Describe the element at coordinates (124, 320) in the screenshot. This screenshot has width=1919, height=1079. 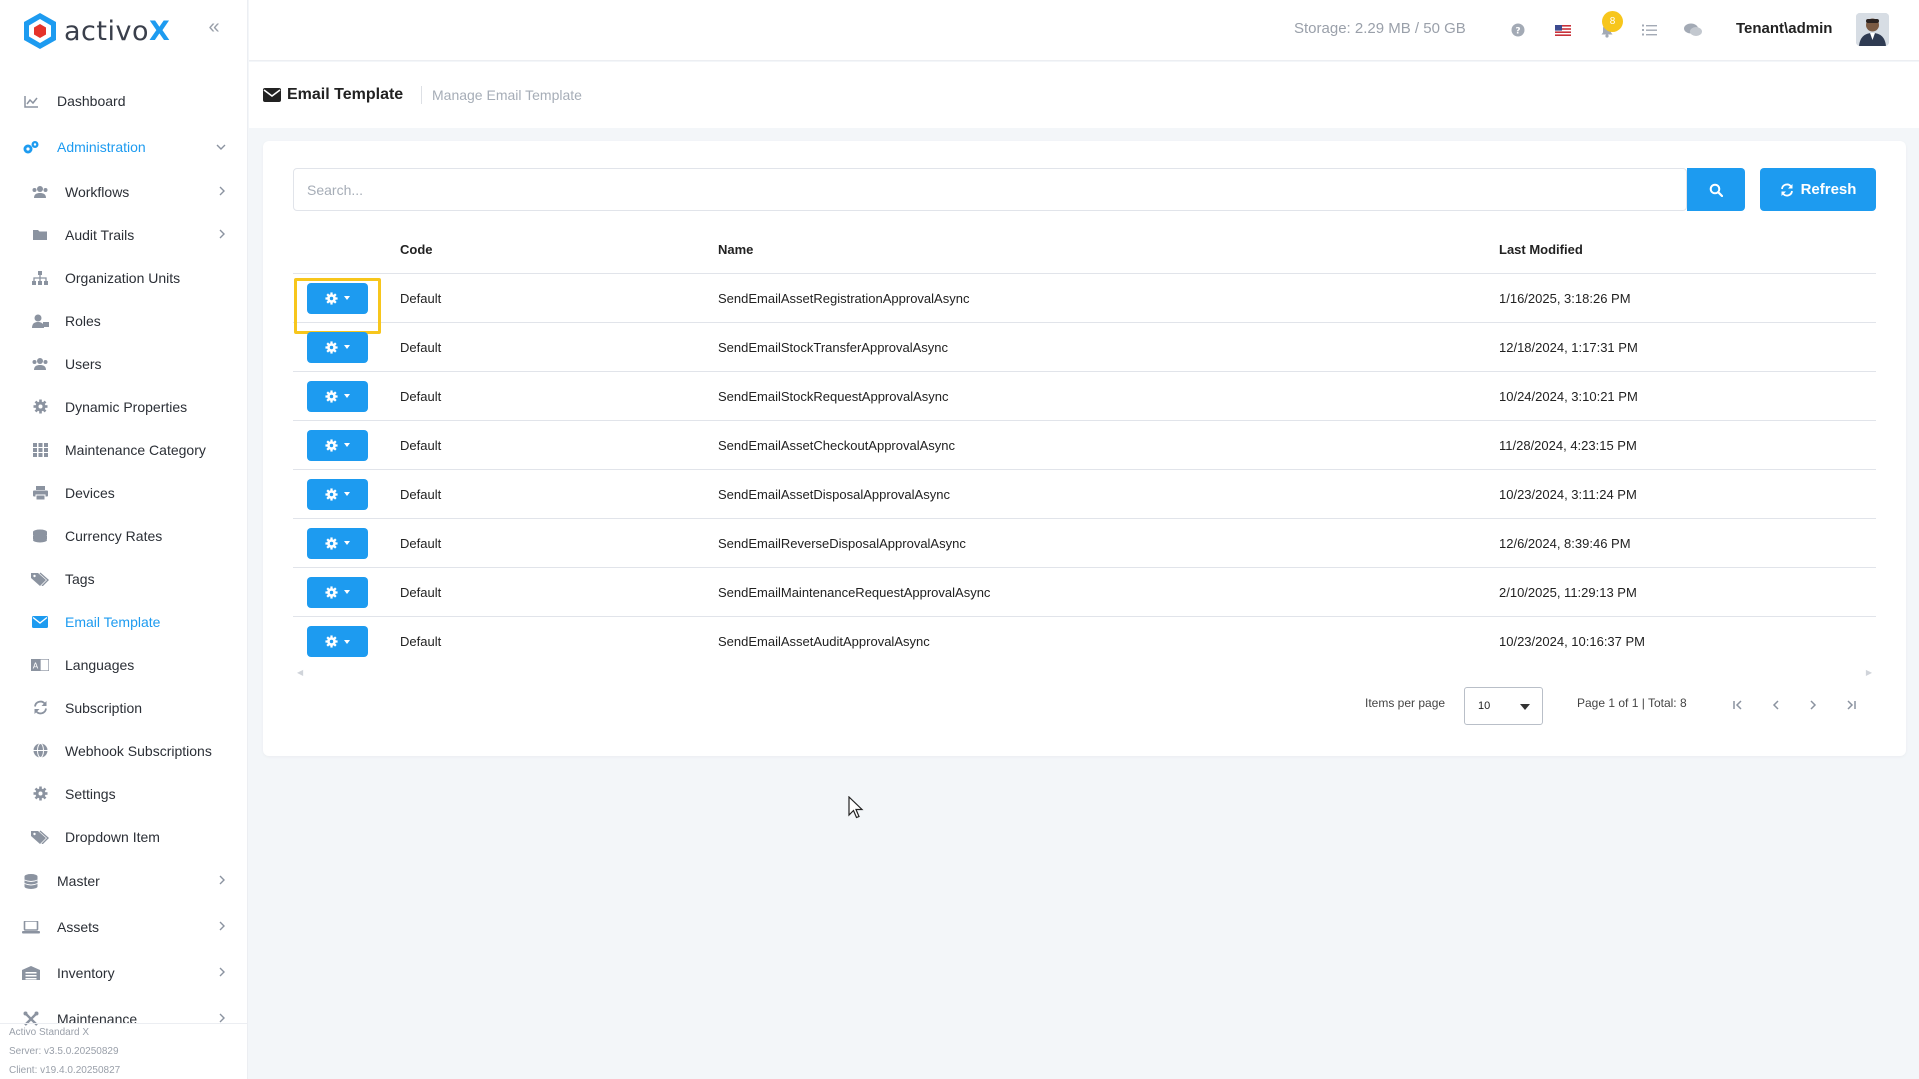
I see `sidebar-item-roles: Roles` at that location.